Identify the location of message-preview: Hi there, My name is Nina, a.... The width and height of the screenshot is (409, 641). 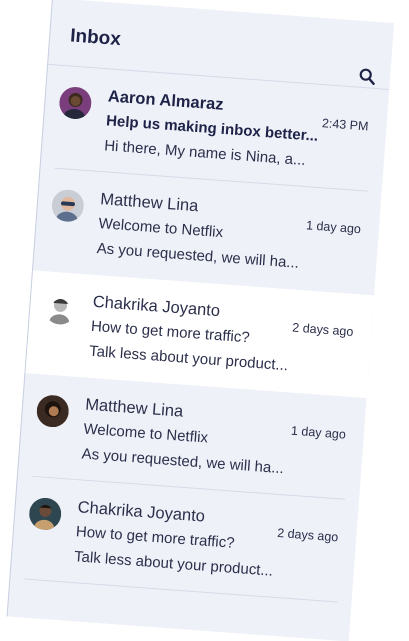
(205, 153).